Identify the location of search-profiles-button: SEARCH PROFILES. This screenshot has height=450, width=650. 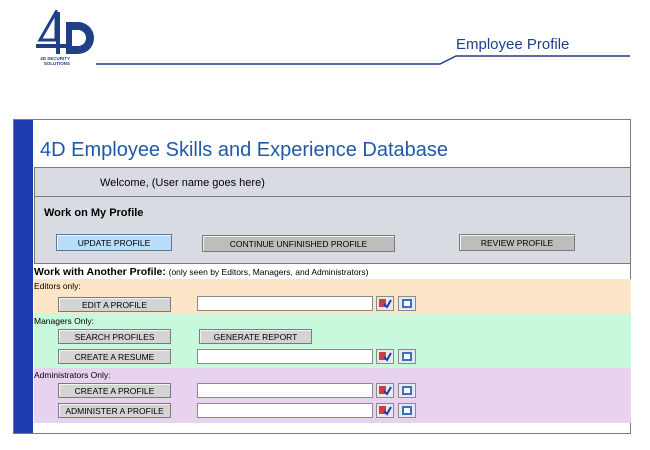
(114, 336).